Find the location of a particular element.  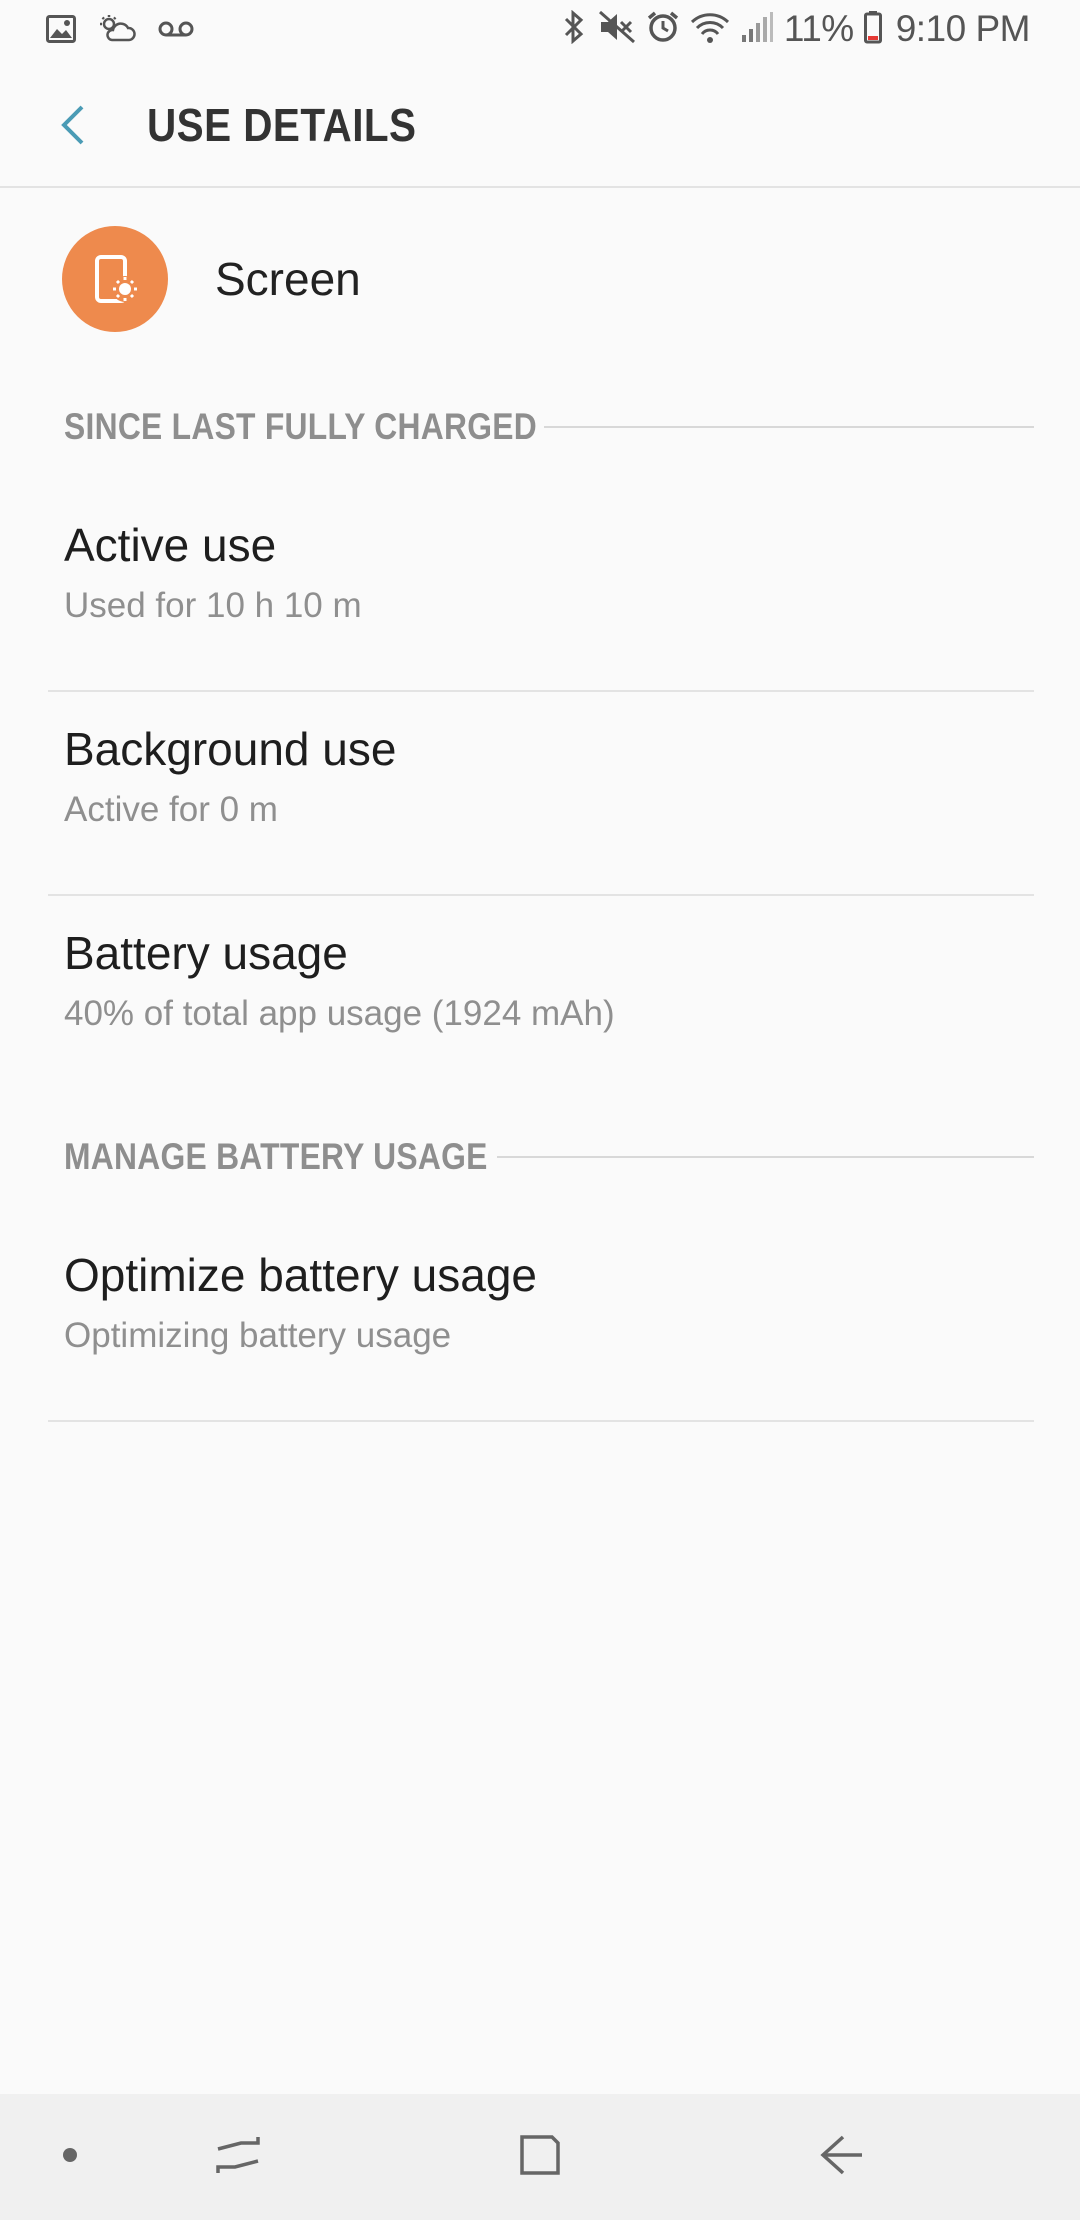

section-label: SINCE LAST FULLY CHARGED is located at coordinates (300, 426).